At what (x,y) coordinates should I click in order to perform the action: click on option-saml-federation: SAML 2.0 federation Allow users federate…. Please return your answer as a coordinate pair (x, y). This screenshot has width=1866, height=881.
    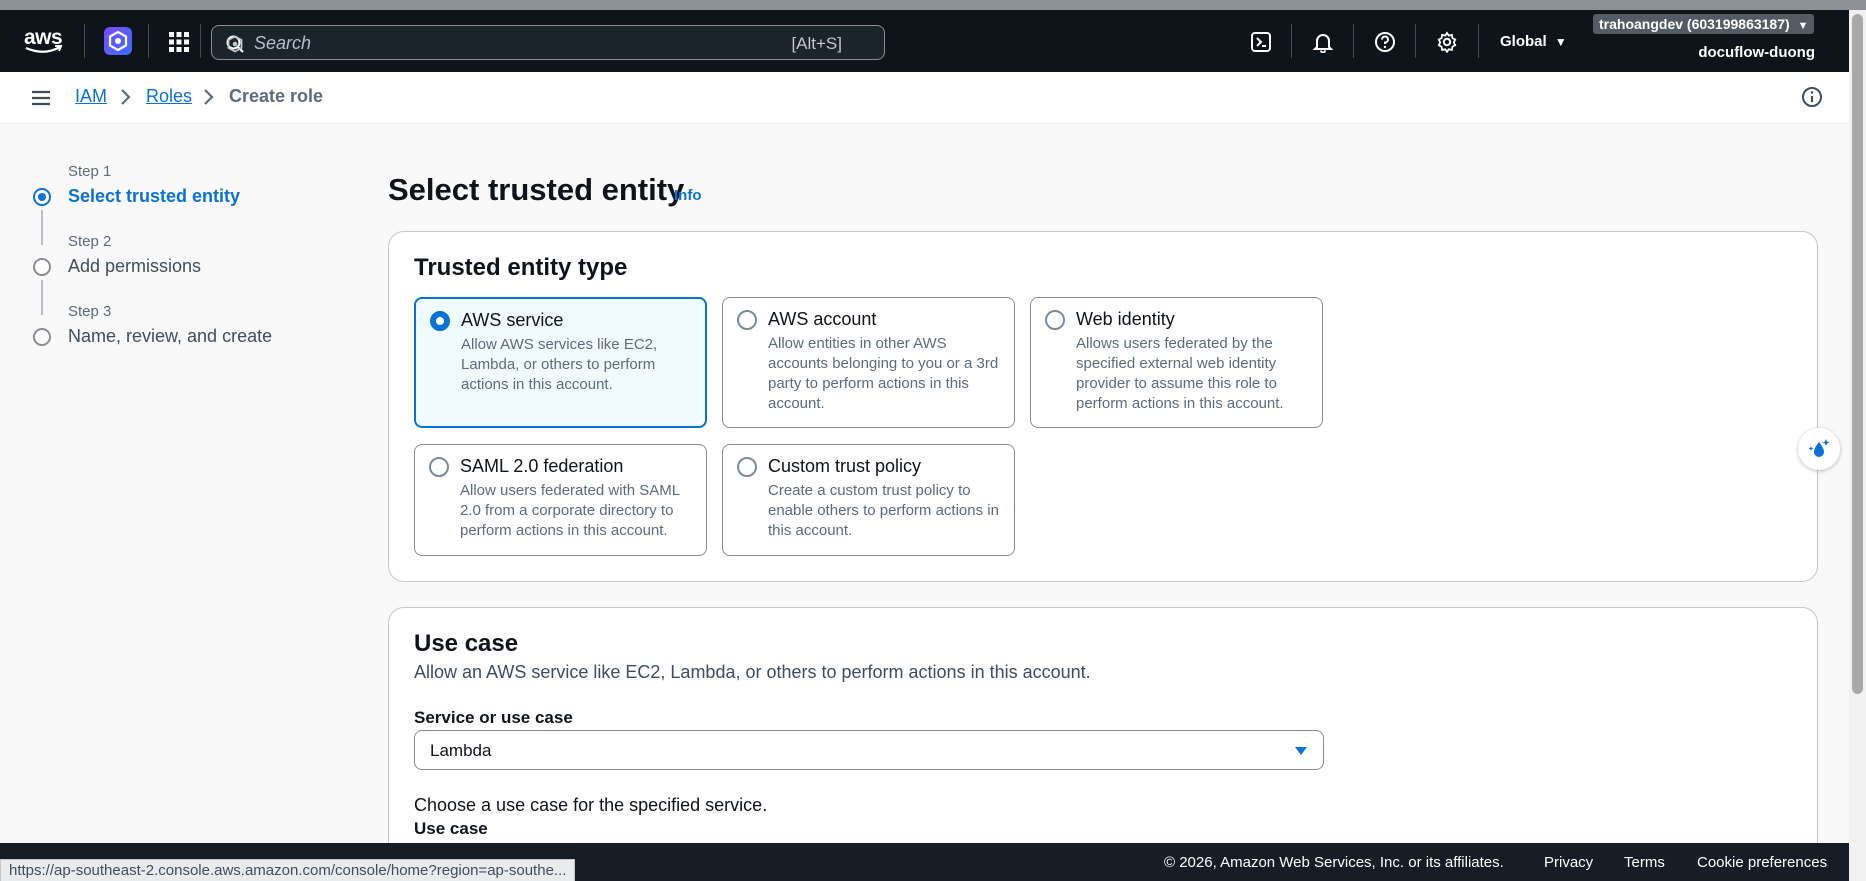
    Looking at the image, I should click on (560, 500).